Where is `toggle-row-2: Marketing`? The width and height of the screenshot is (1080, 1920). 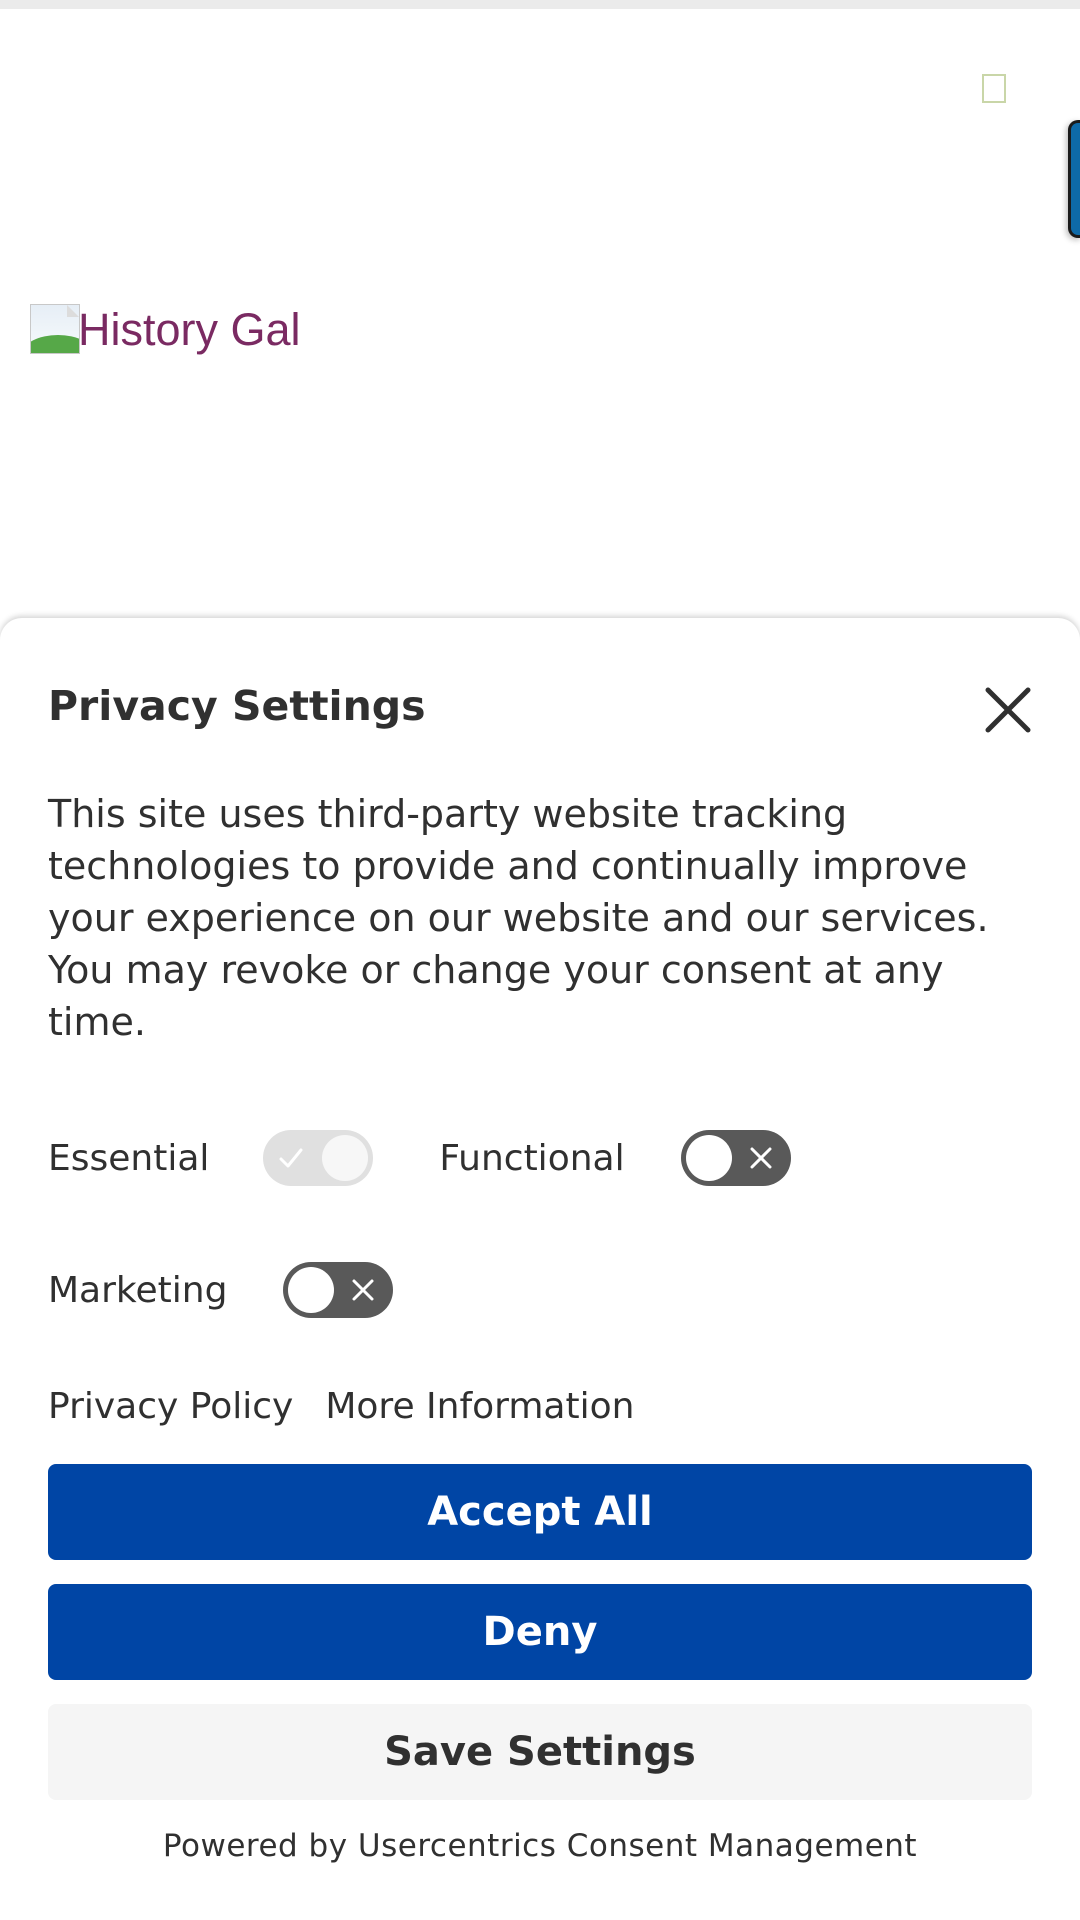 toggle-row-2: Marketing is located at coordinates (221, 1290).